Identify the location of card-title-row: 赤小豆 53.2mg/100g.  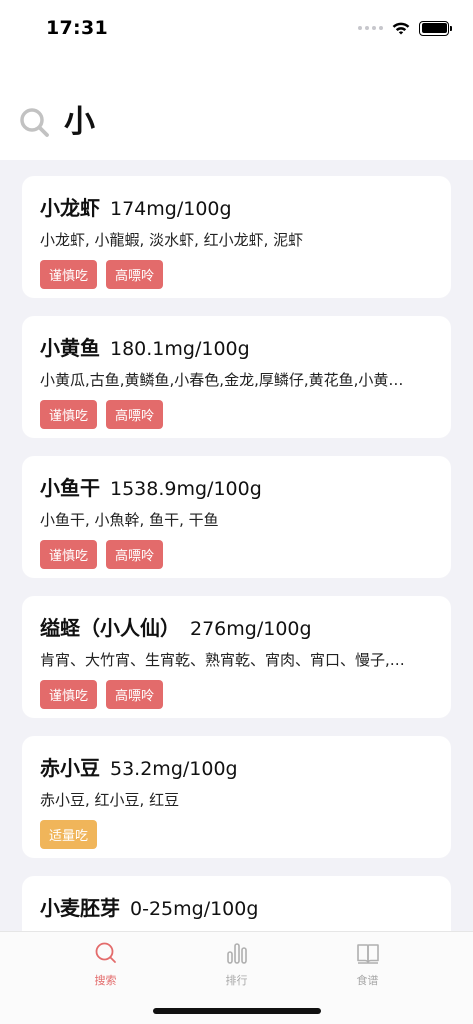
(236, 766).